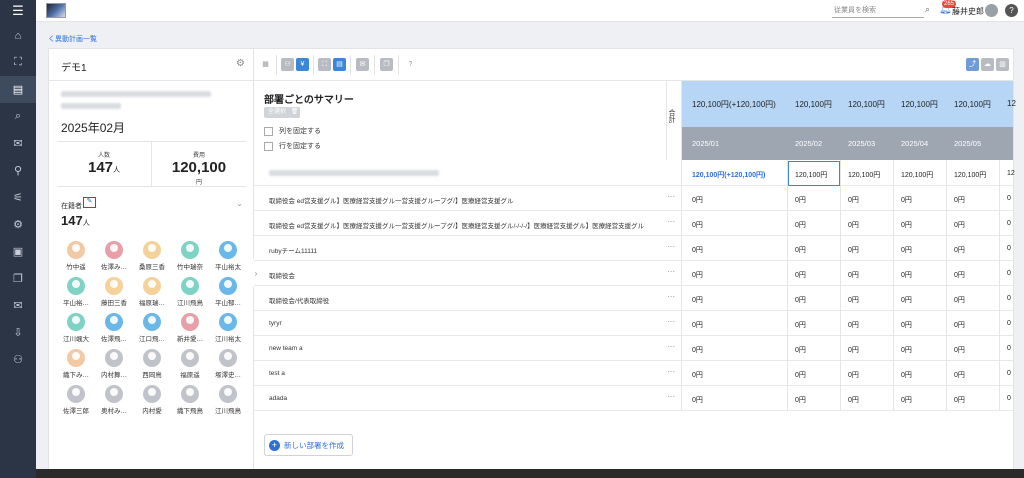 The width and height of the screenshot is (1024, 478). Describe the element at coordinates (633, 348) in the screenshot. I see `department-row: new team a ⋯ 0円 0円 0円 0円 0円 0` at that location.